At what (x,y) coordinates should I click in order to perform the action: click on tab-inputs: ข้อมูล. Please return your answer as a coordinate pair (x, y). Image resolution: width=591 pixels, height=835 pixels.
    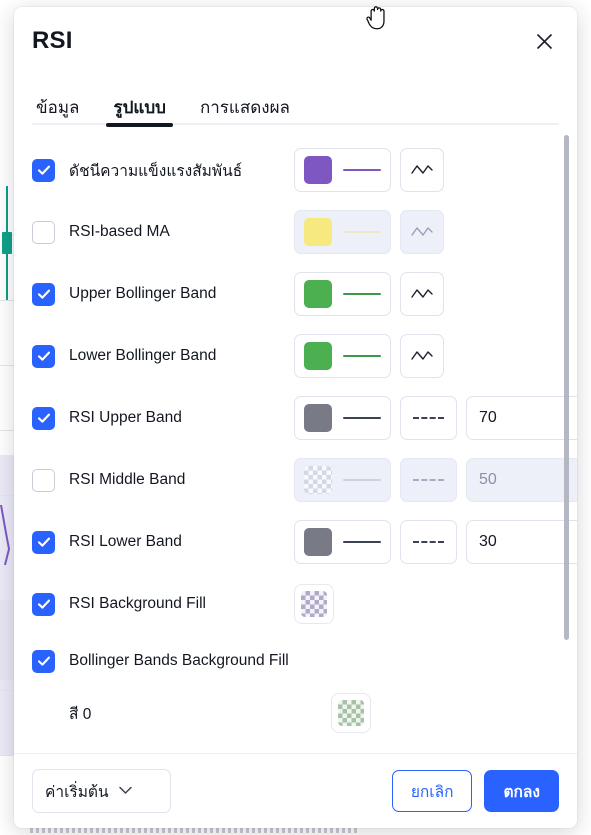
    Looking at the image, I should click on (57, 113).